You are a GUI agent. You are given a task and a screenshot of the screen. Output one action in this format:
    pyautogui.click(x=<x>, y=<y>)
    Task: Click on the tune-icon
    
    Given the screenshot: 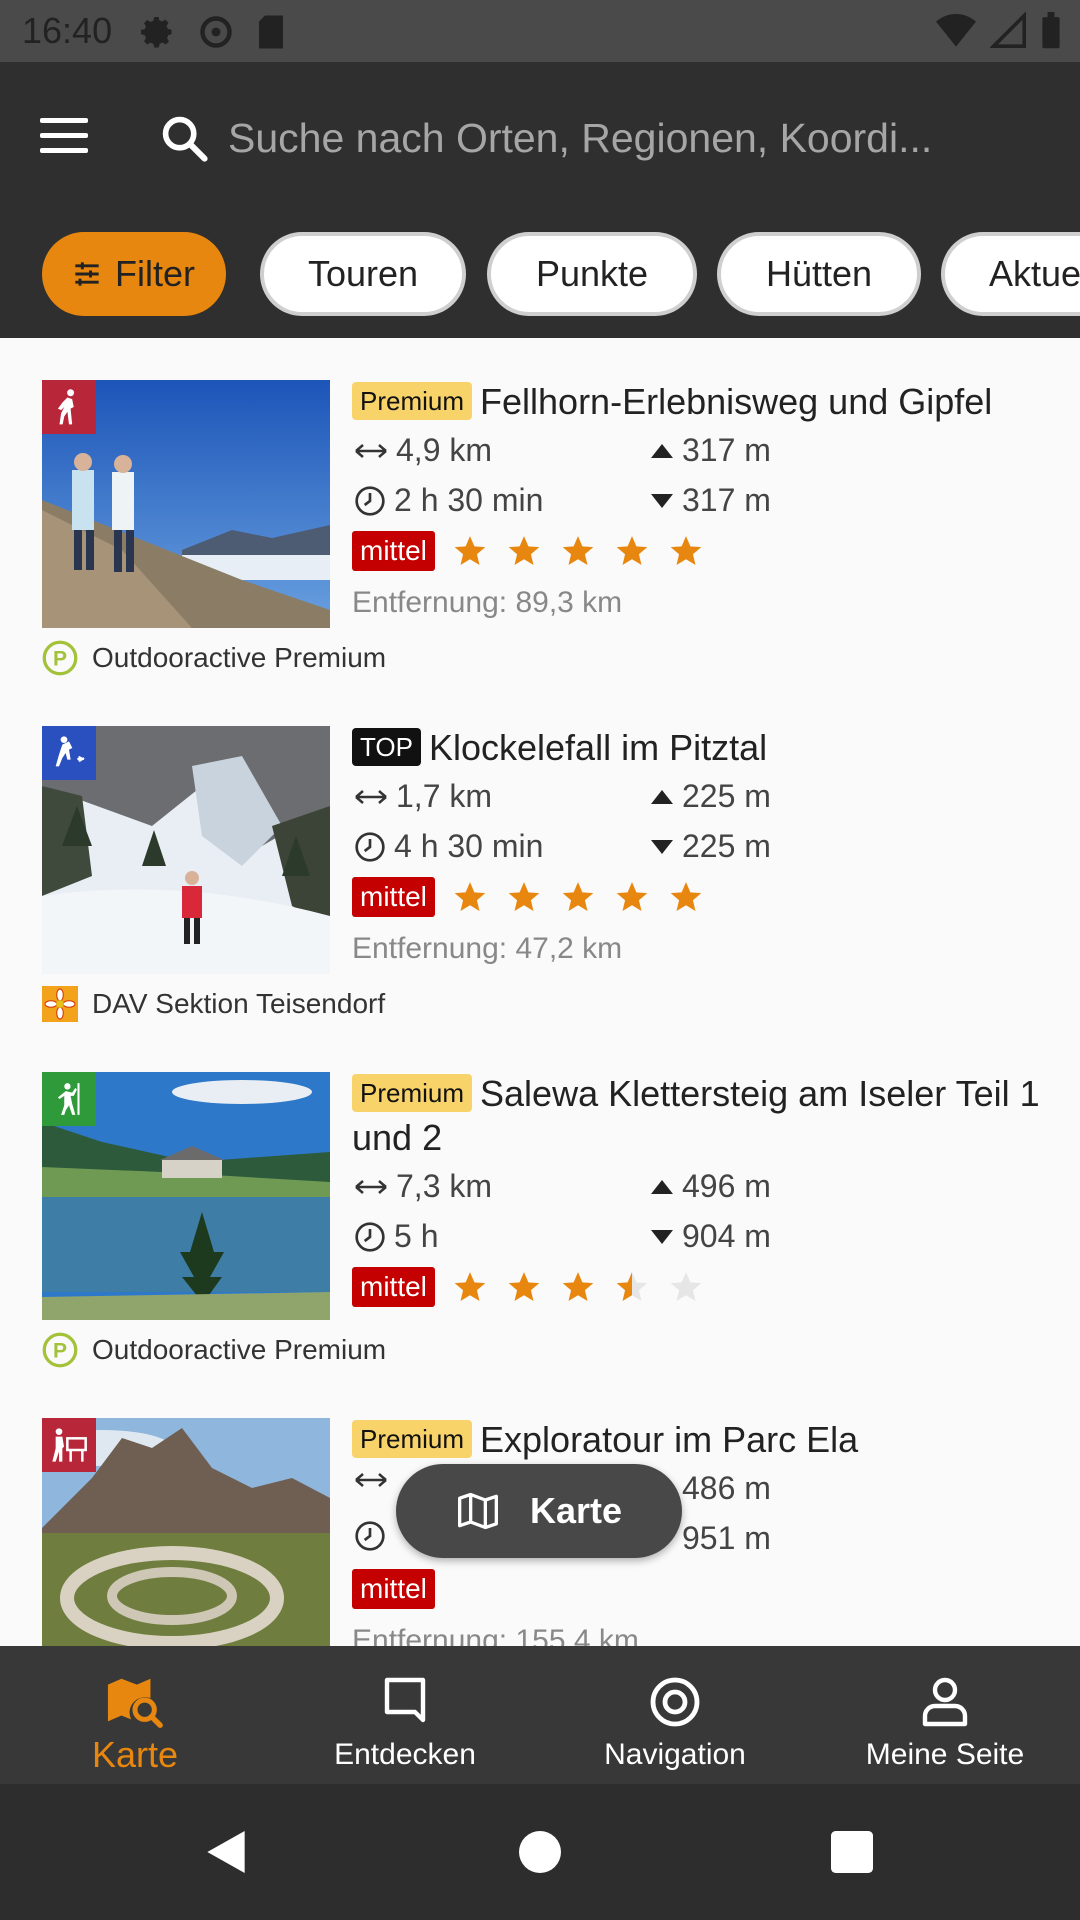 What is the action you would take?
    pyautogui.click(x=87, y=274)
    